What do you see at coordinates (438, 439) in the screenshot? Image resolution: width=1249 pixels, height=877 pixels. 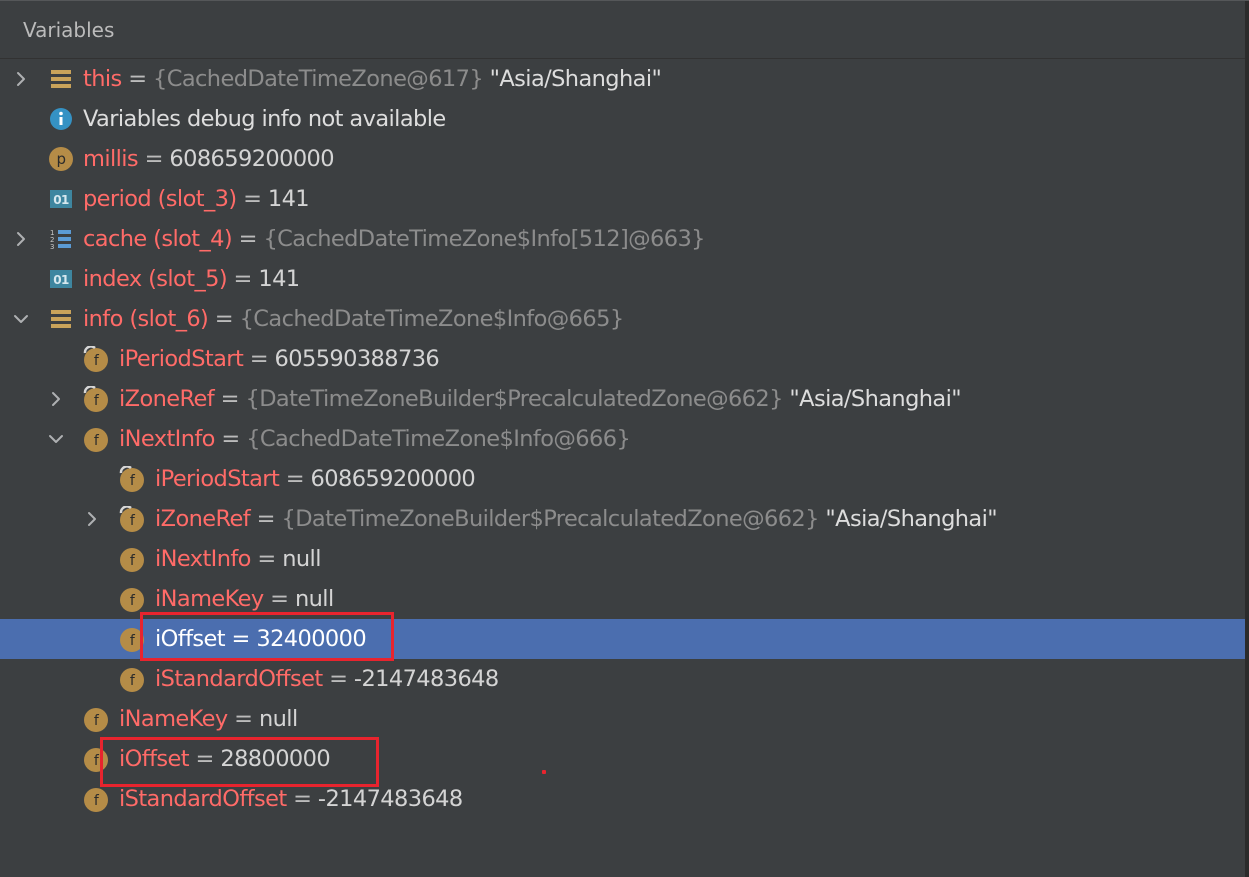 I see `variable-type: {CachedDateTimeZone$Info@666}` at bounding box center [438, 439].